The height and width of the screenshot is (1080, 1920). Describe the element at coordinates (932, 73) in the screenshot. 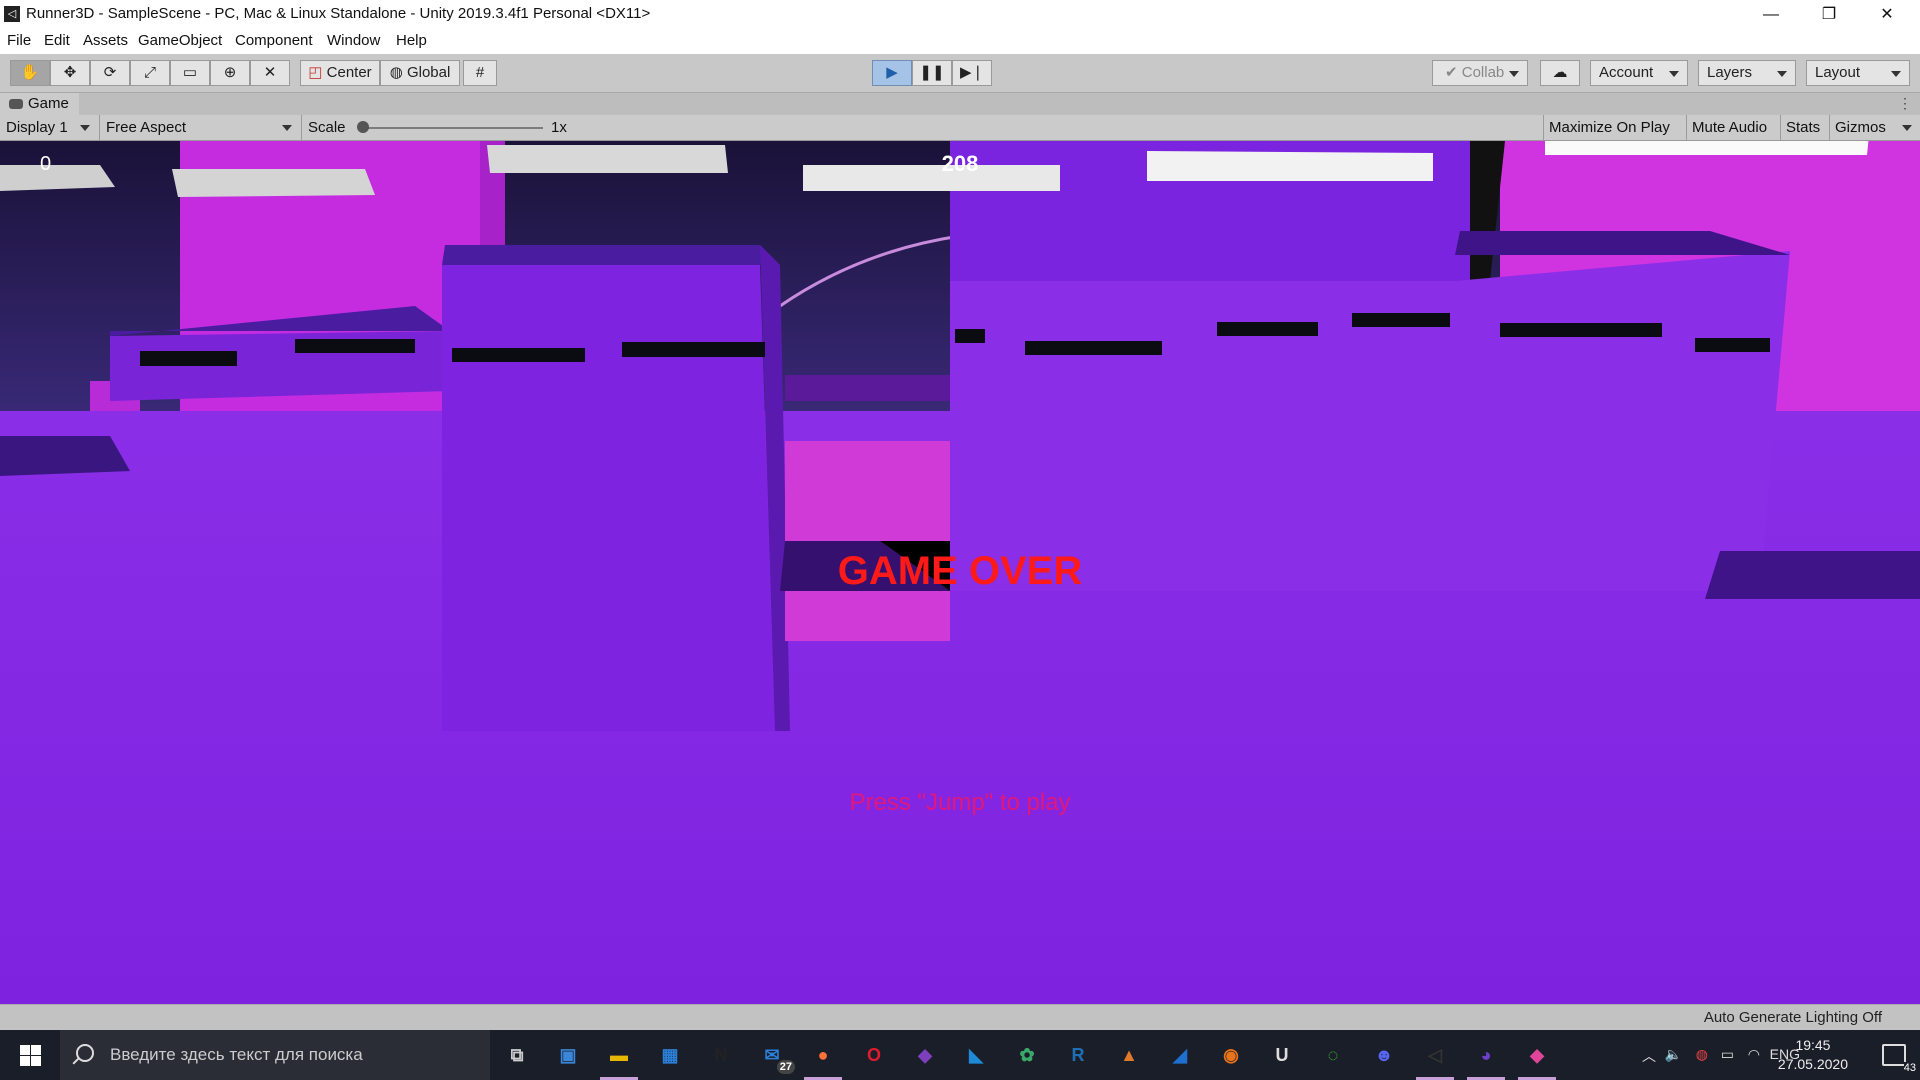

I see `pause-icon: ❚❚` at that location.